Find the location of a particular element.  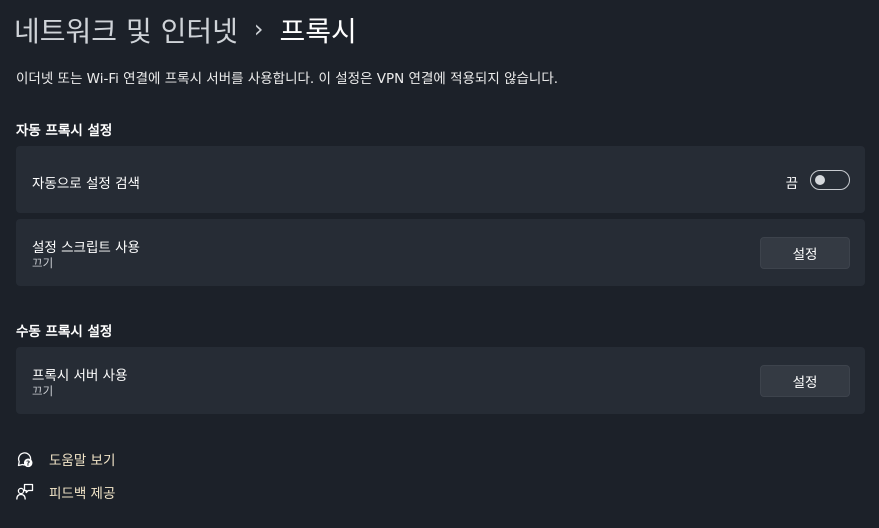

help-link: ? 도움말 보기 is located at coordinates (65, 459).